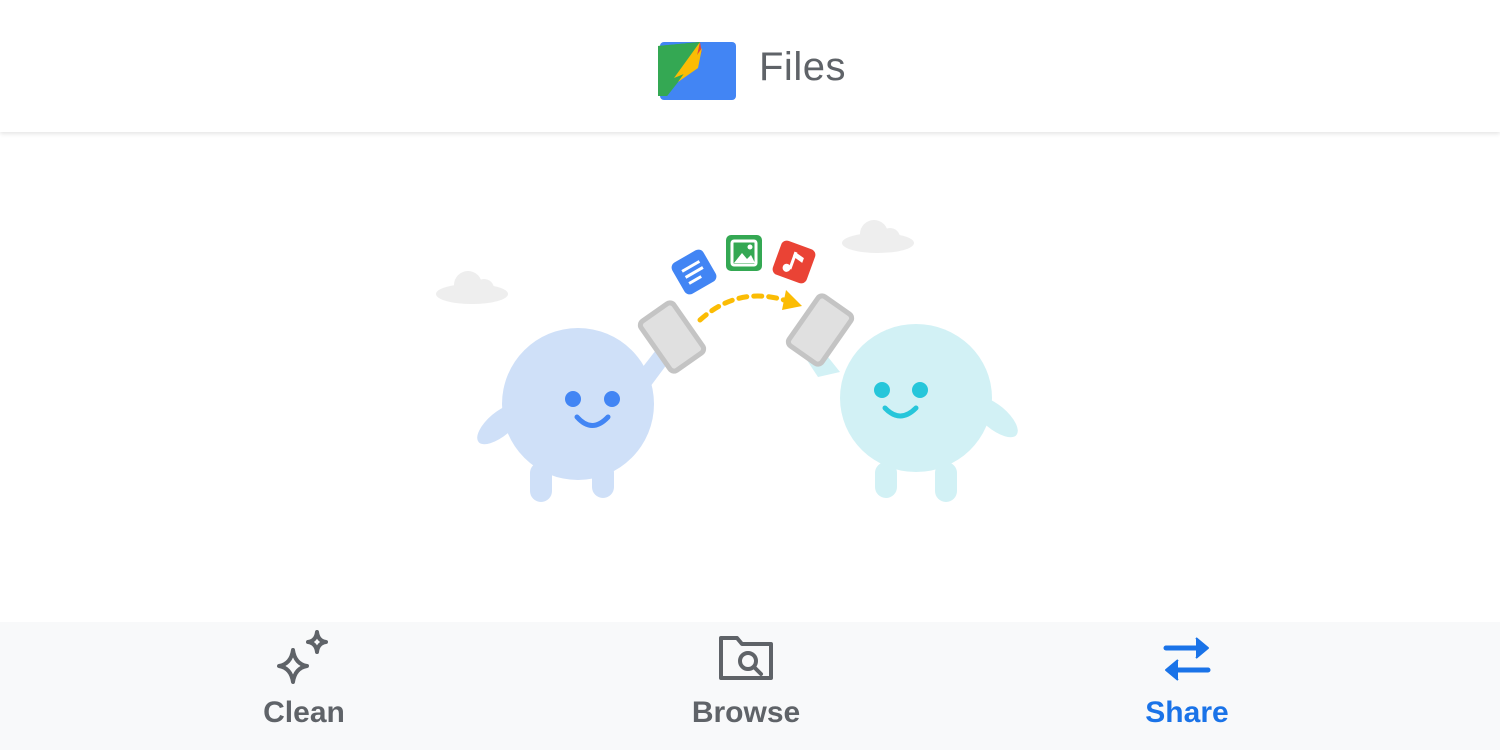 The width and height of the screenshot is (1500, 750). I want to click on swap-arrows-icon, so click(1187, 659).